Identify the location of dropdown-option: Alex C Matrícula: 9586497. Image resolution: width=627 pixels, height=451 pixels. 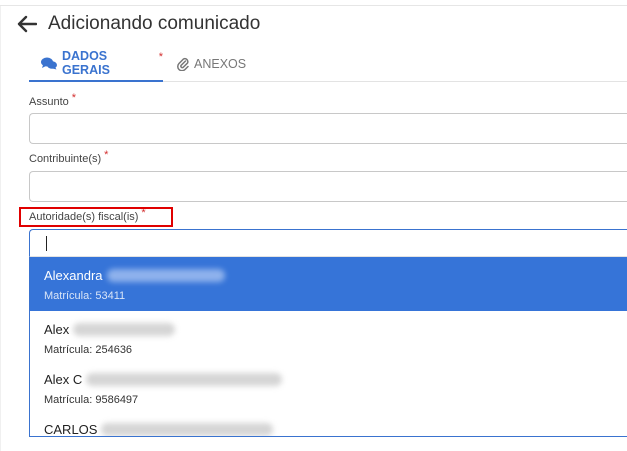
(328, 388).